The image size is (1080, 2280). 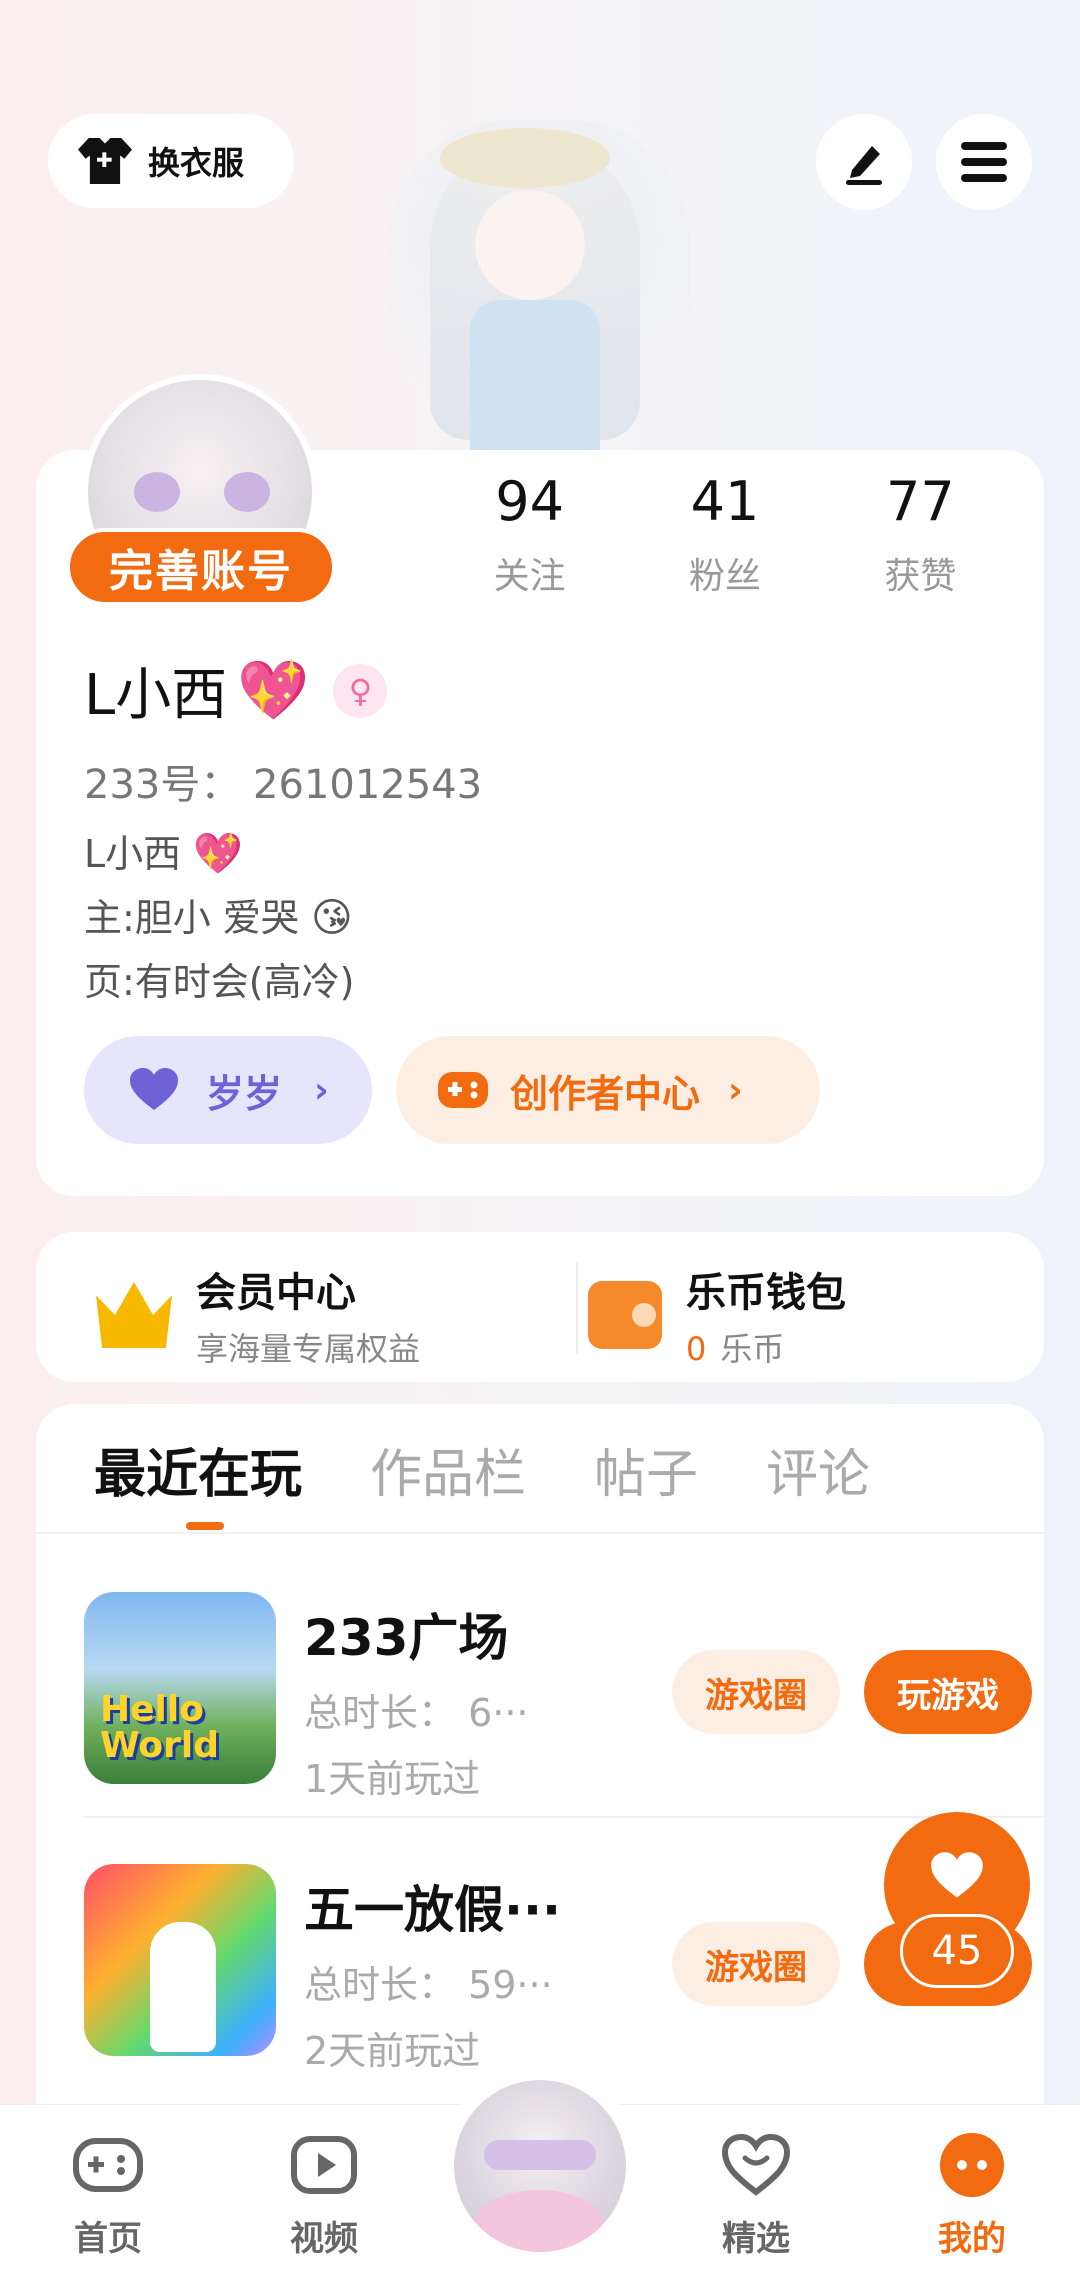 What do you see at coordinates (308, 1349) in the screenshot?
I see `vip-subtitle: 享海量专属权益` at bounding box center [308, 1349].